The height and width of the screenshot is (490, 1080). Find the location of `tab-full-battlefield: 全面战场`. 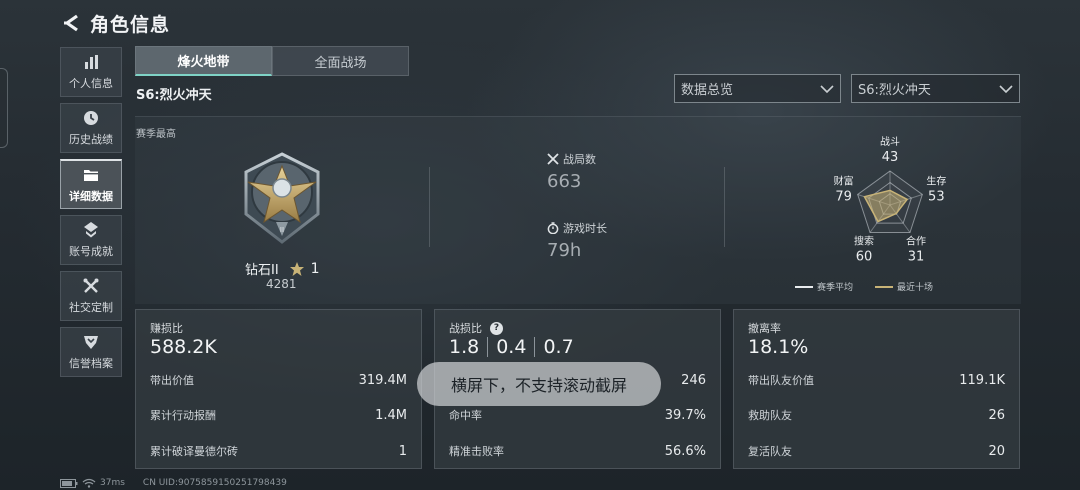

tab-full-battlefield: 全面战场 is located at coordinates (340, 61).